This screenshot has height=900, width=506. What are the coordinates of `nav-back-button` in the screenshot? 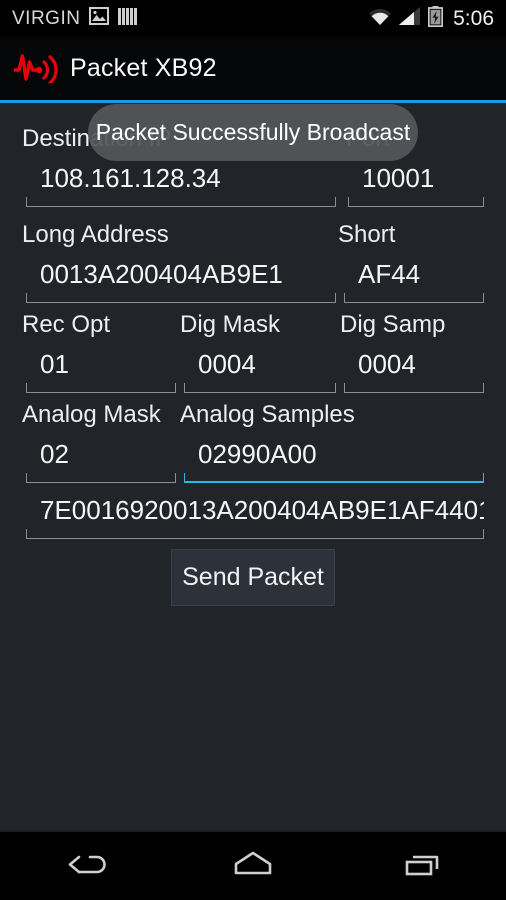 It's located at (84, 865).